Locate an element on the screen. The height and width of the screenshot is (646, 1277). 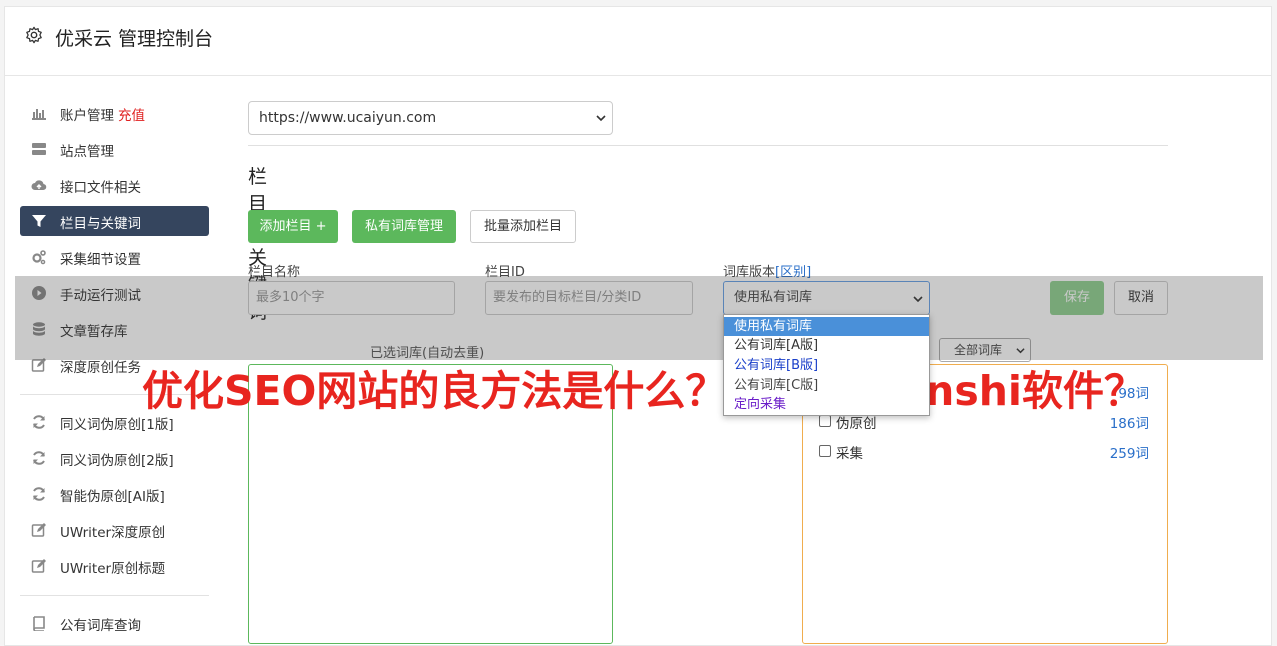
dropdown-option: 公有词库[A版] is located at coordinates (826, 345).